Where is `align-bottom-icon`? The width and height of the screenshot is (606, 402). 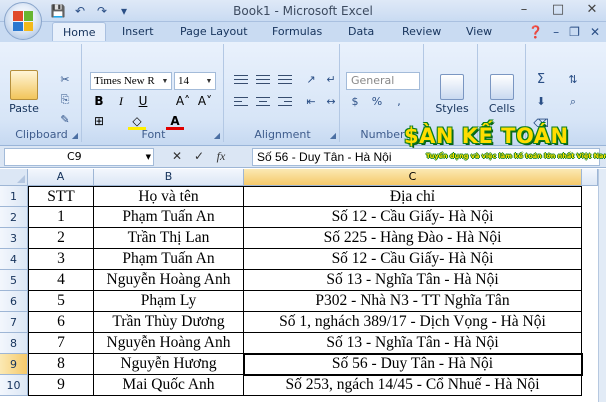 align-bottom-icon is located at coordinates (285, 80).